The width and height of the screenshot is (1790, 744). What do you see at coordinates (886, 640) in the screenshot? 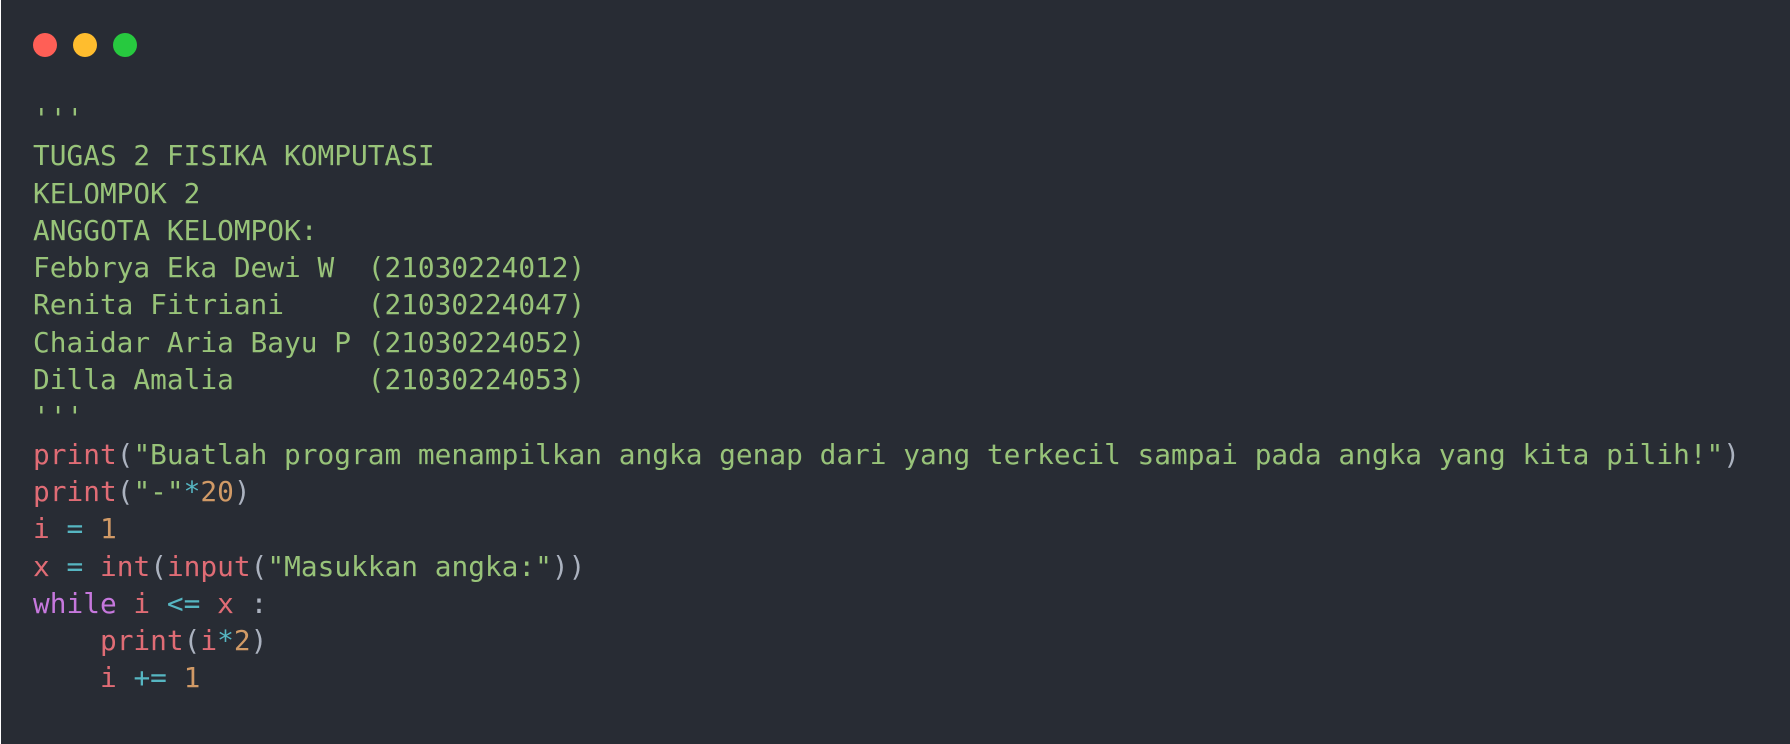
I see `code-line-print-loop: print(i*2)` at bounding box center [886, 640].